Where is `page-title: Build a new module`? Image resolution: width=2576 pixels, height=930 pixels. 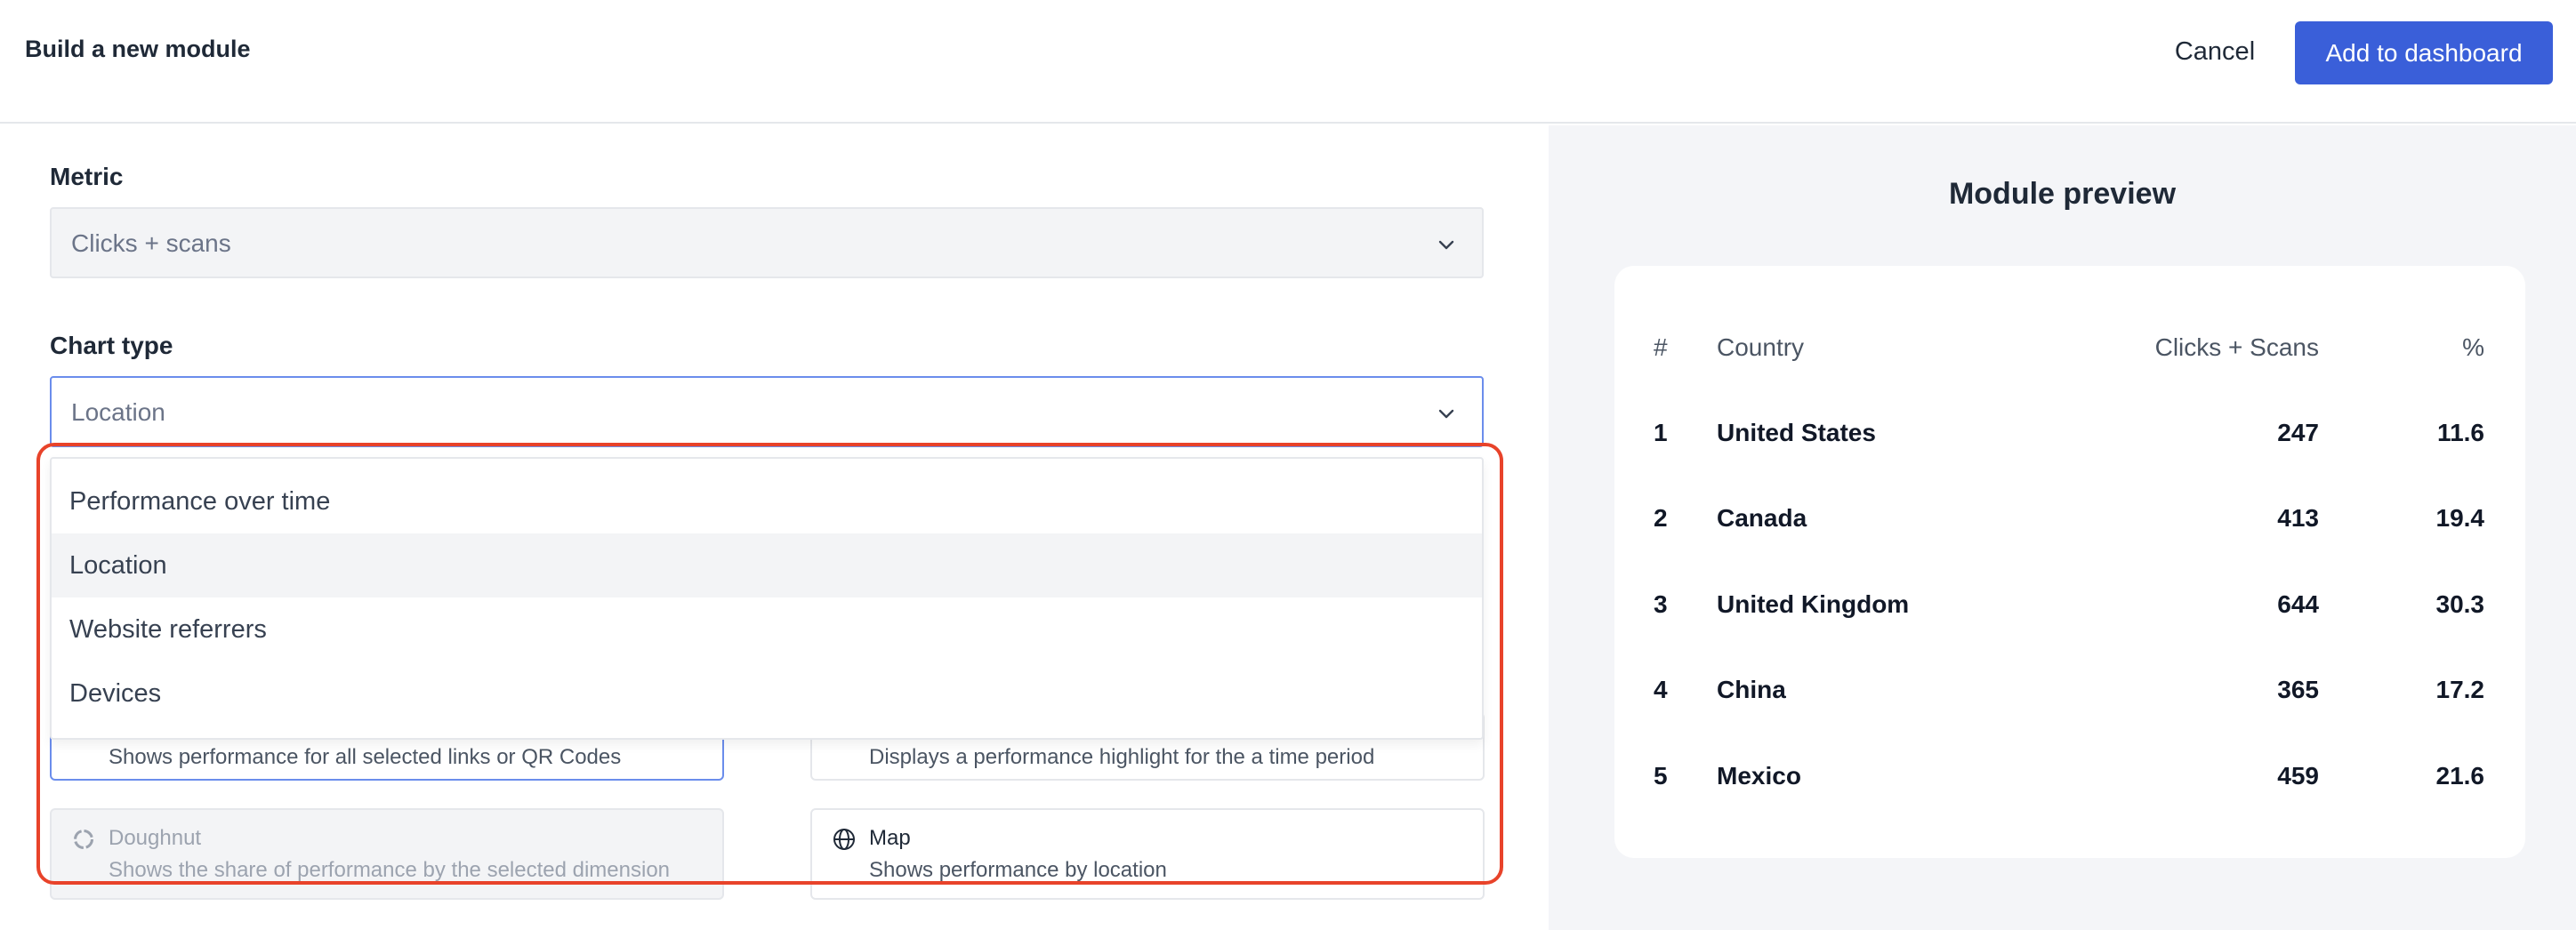 page-title: Build a new module is located at coordinates (138, 49).